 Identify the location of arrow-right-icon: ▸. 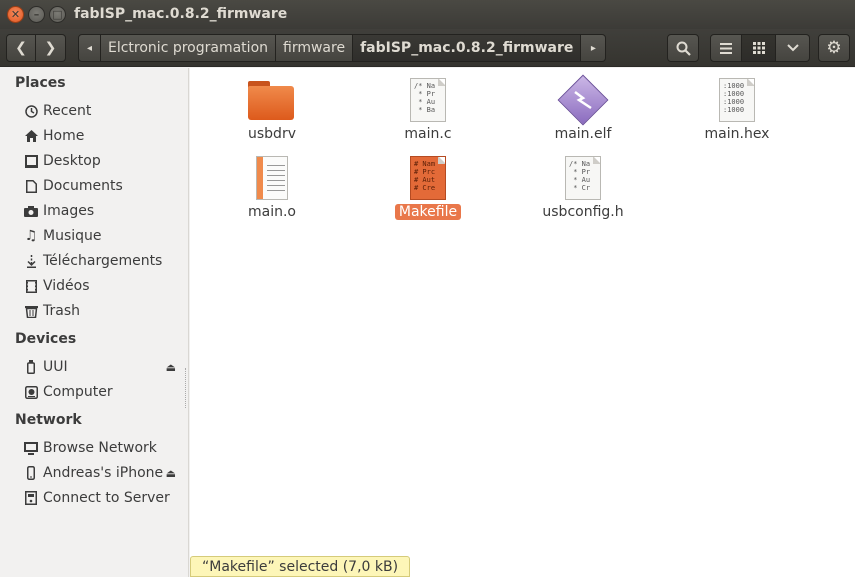
(593, 48).